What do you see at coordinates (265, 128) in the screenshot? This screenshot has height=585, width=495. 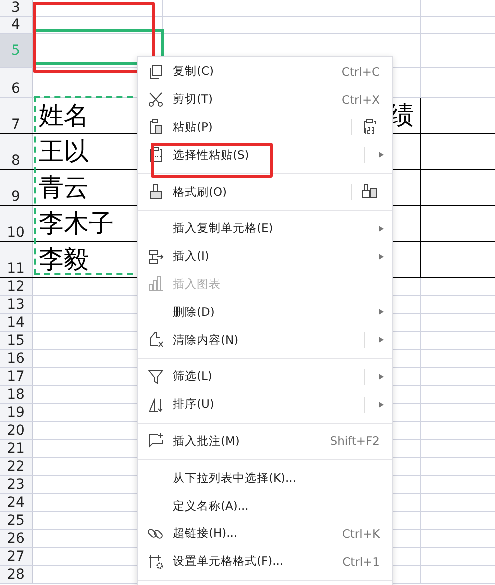 I see `menu-item: 粘贴(P)` at bounding box center [265, 128].